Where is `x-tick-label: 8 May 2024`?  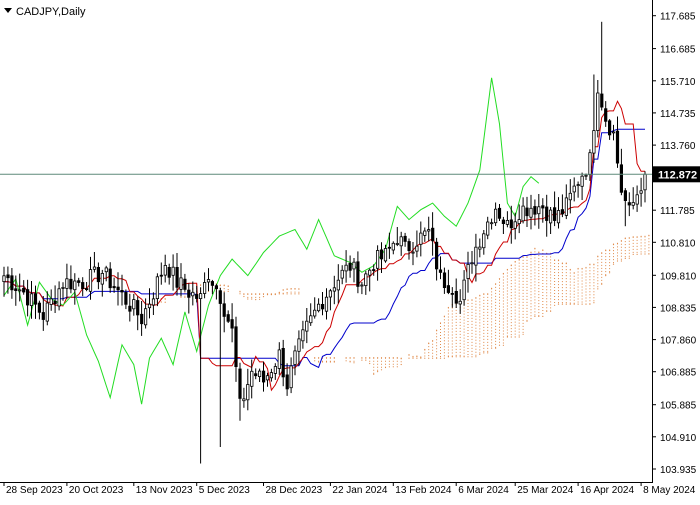
x-tick-label: 8 May 2024 is located at coordinates (669, 490).